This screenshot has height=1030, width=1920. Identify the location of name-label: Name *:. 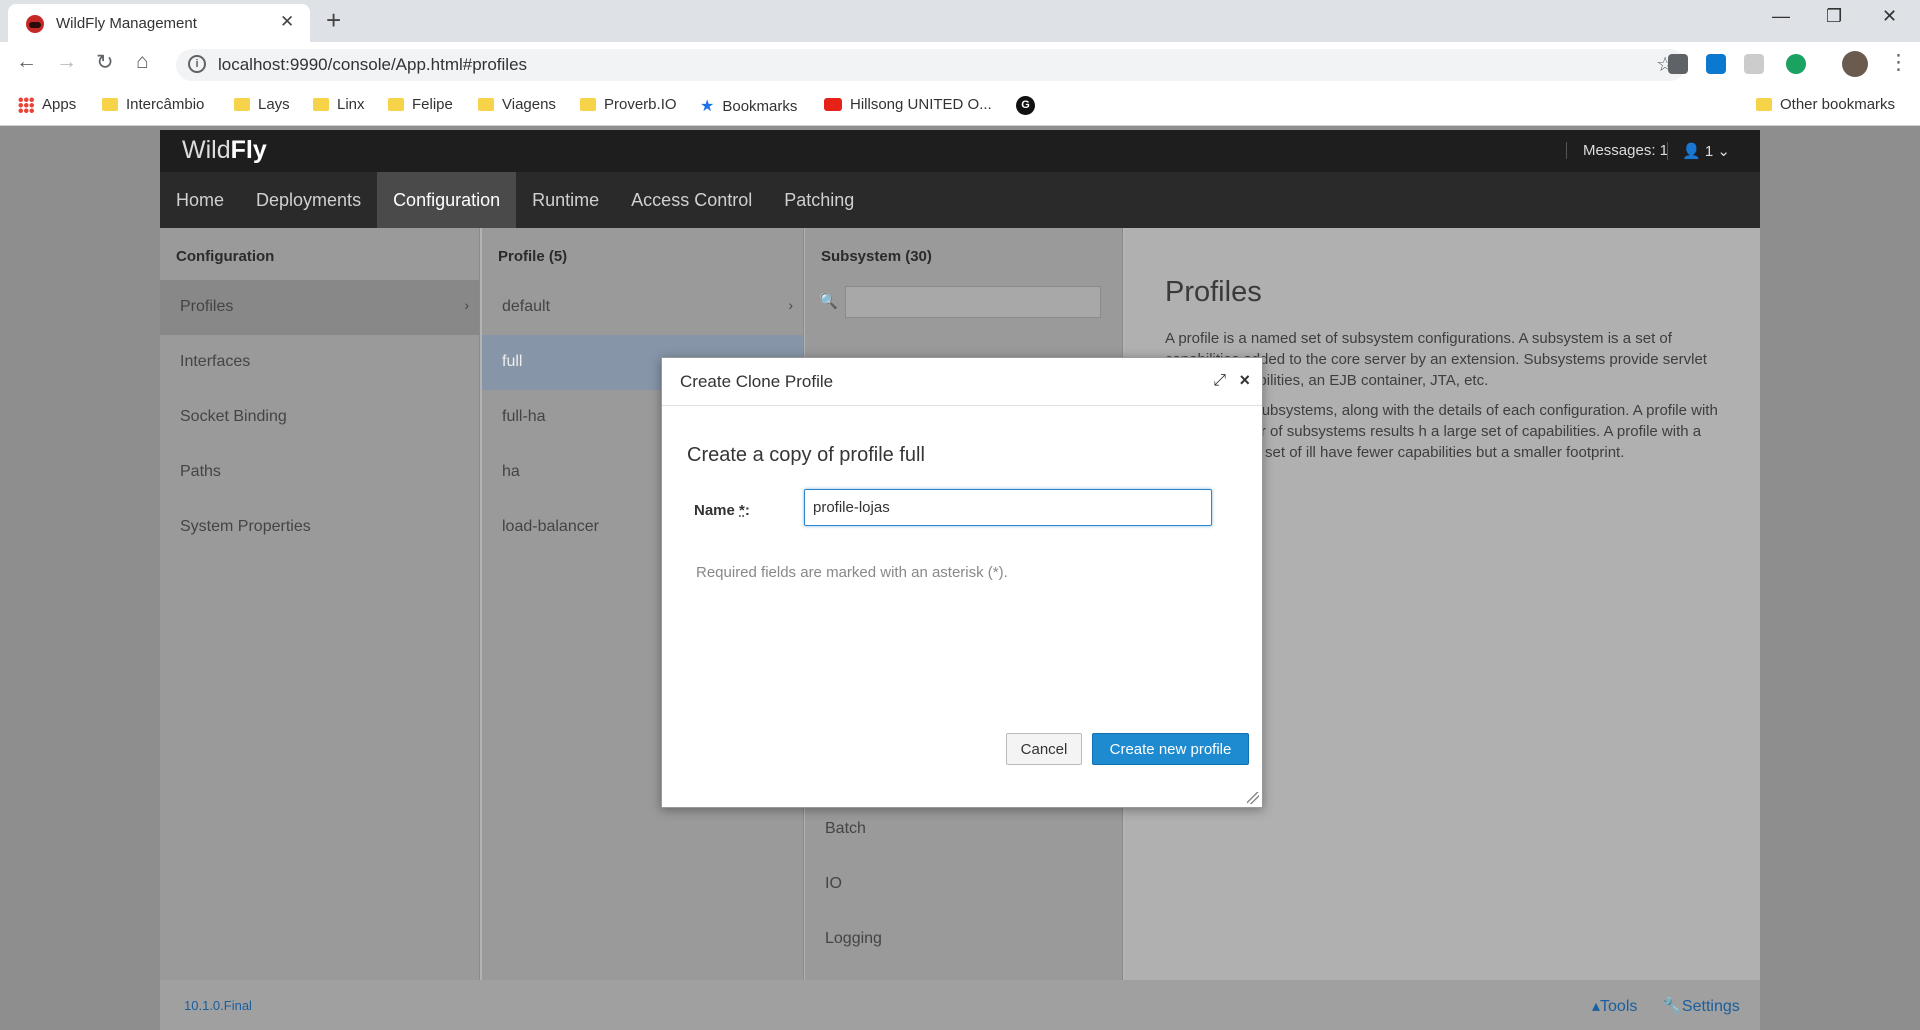
(722, 510).